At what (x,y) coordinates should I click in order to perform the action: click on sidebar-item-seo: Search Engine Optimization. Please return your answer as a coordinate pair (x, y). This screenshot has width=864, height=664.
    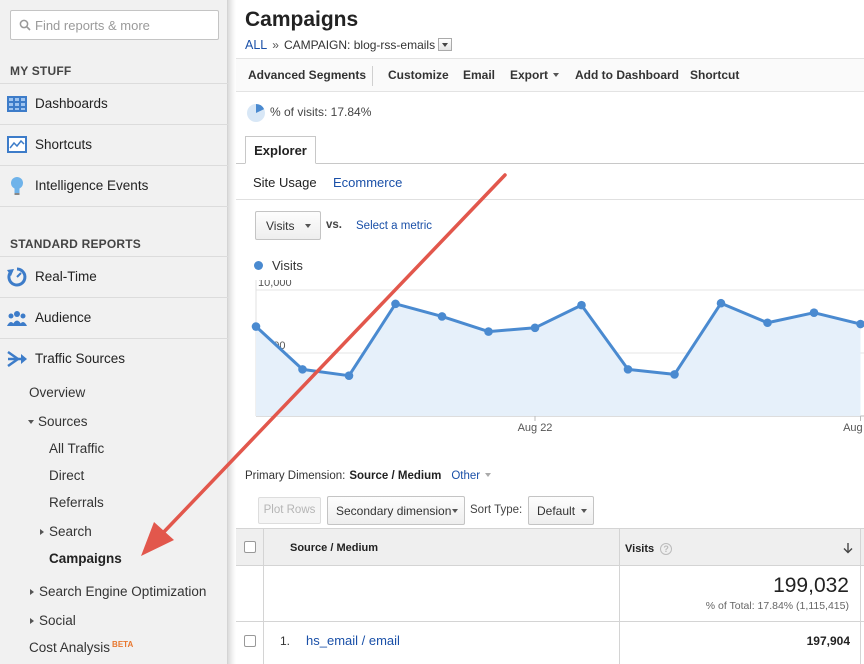
    Looking at the image, I should click on (118, 591).